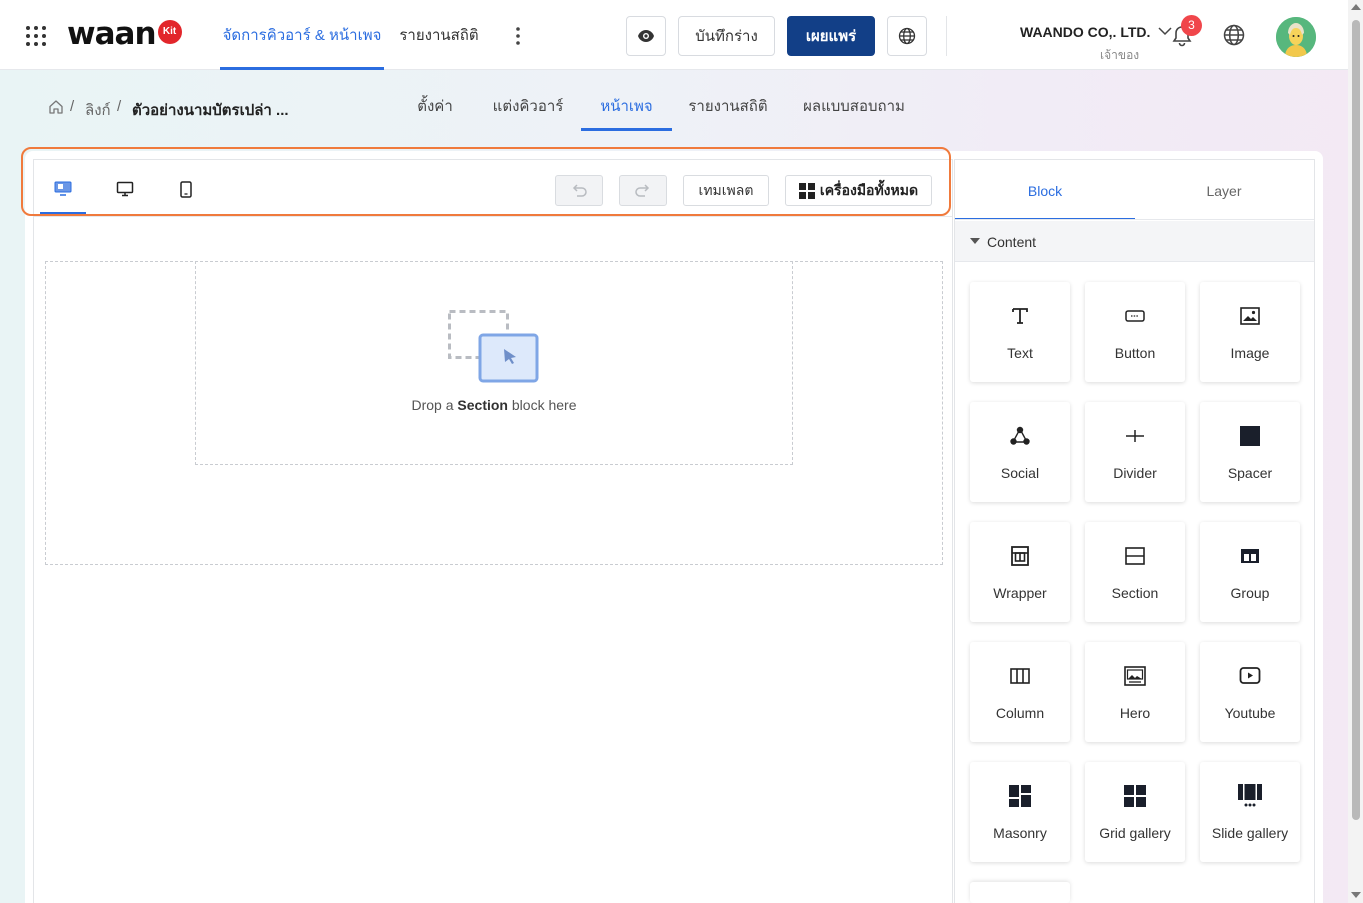  What do you see at coordinates (1020, 812) in the screenshot?
I see `block-tile-masonry: Masonry` at bounding box center [1020, 812].